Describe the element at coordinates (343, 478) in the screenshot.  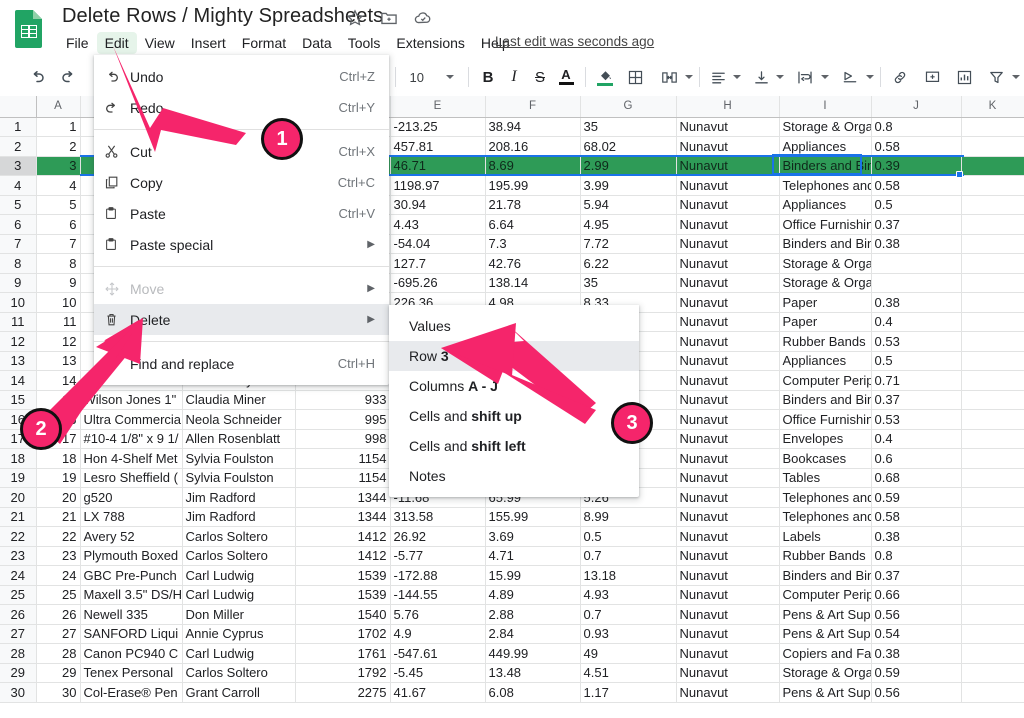
I see `cell-D19: 1154` at that location.